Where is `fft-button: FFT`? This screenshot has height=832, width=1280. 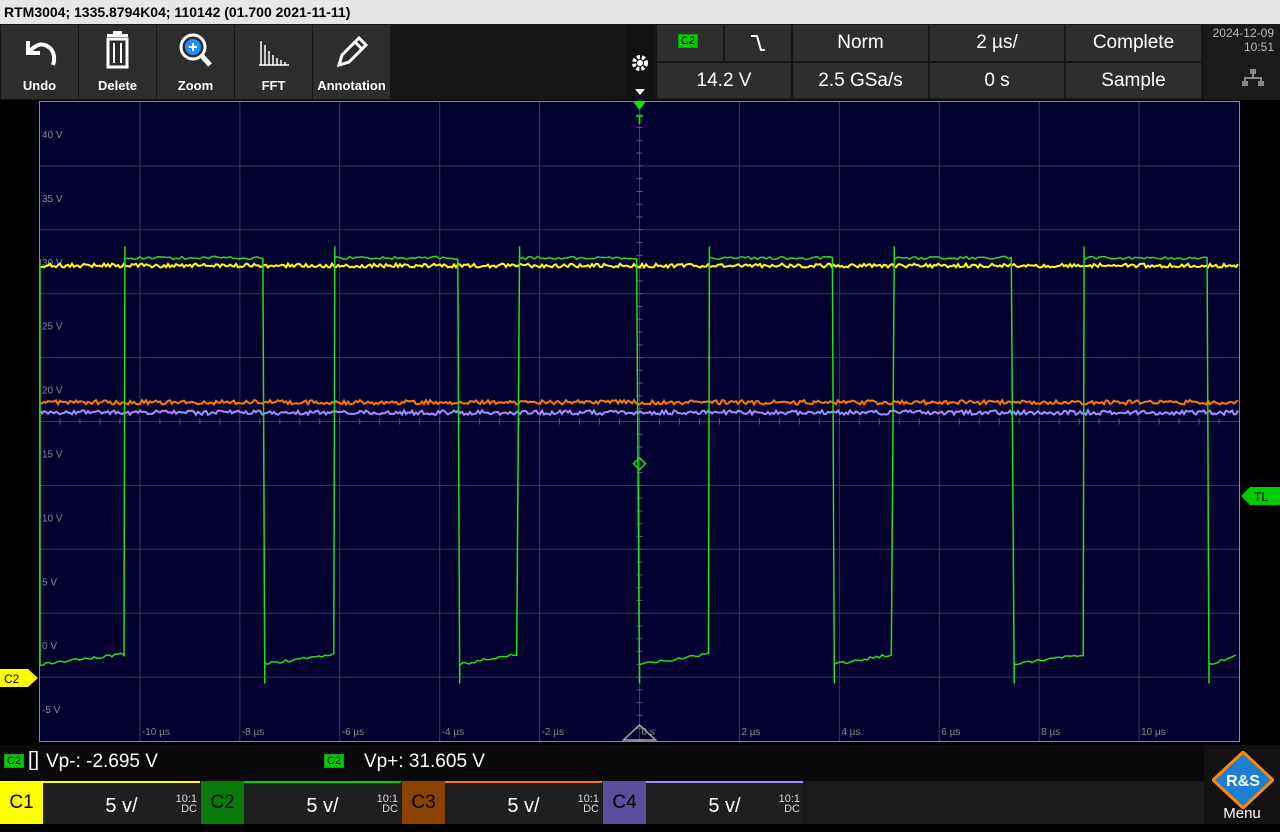 fft-button: FFT is located at coordinates (273, 62).